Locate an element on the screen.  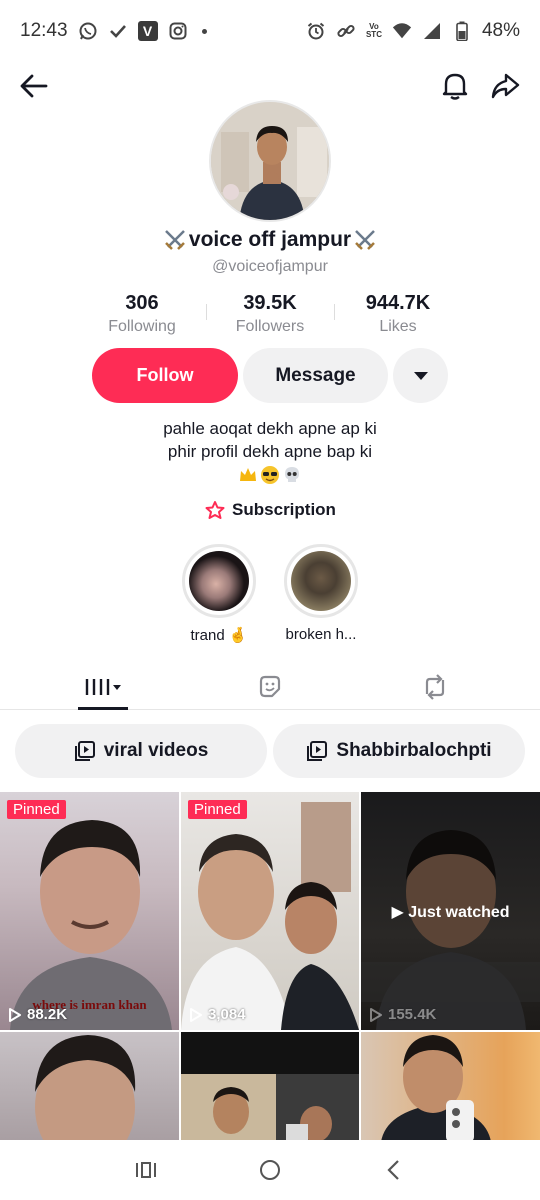
bell-icon is located at coordinates (455, 86).